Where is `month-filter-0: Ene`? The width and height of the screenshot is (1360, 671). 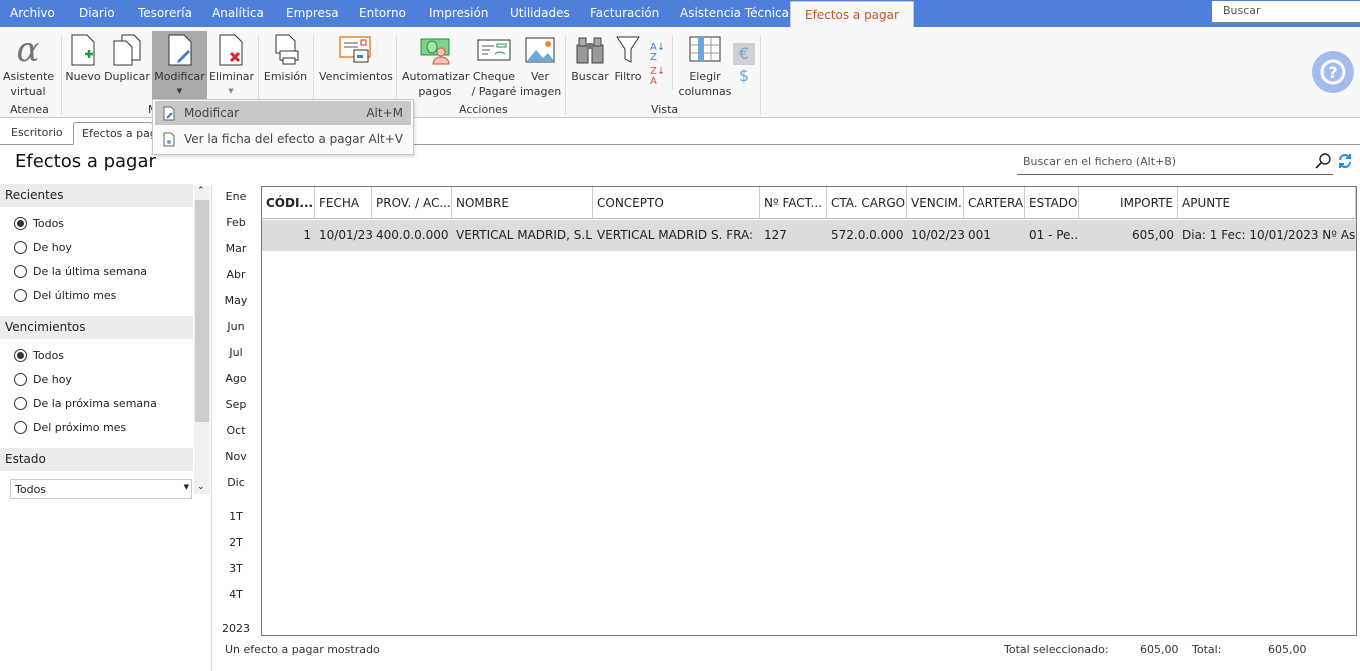
month-filter-0: Ene is located at coordinates (236, 196).